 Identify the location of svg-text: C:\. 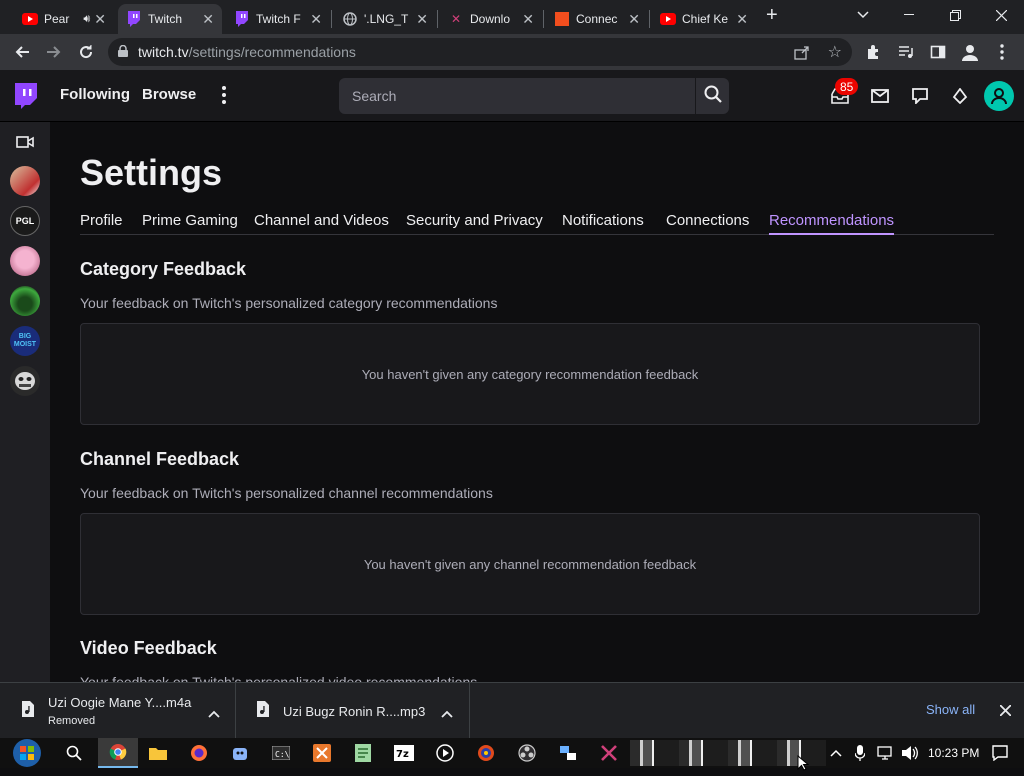
(282, 754).